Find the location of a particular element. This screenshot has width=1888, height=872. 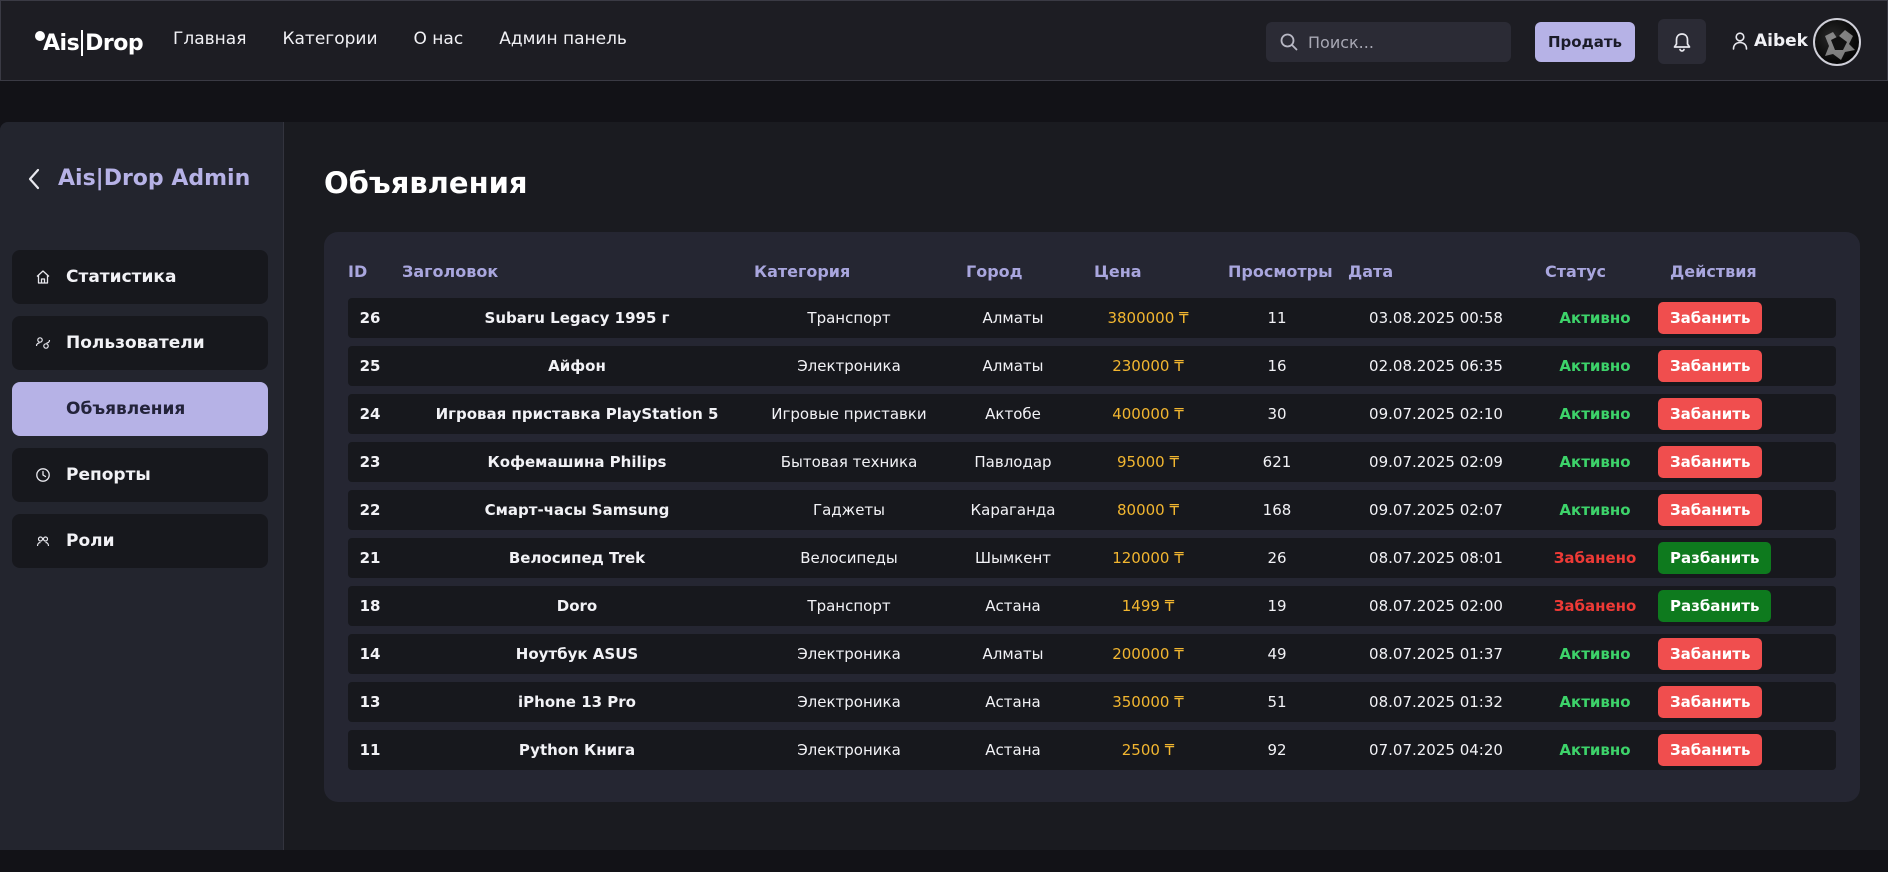

user-name: Aibek is located at coordinates (1781, 41).